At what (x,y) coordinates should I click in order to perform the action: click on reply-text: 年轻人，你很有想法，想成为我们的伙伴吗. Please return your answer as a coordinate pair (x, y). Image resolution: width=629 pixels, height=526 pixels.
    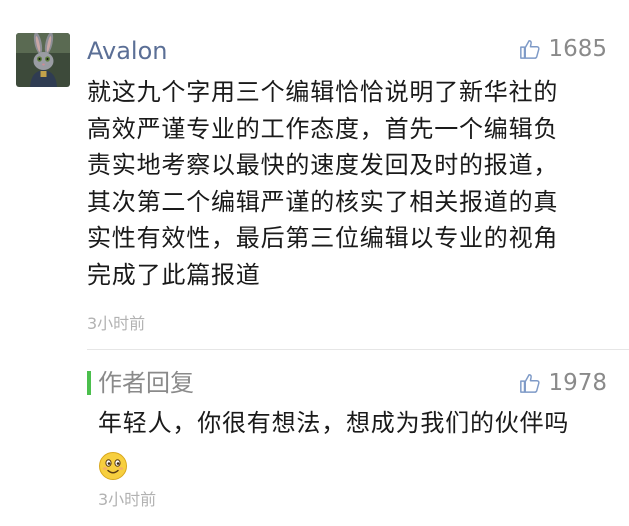
    Looking at the image, I should click on (334, 423).